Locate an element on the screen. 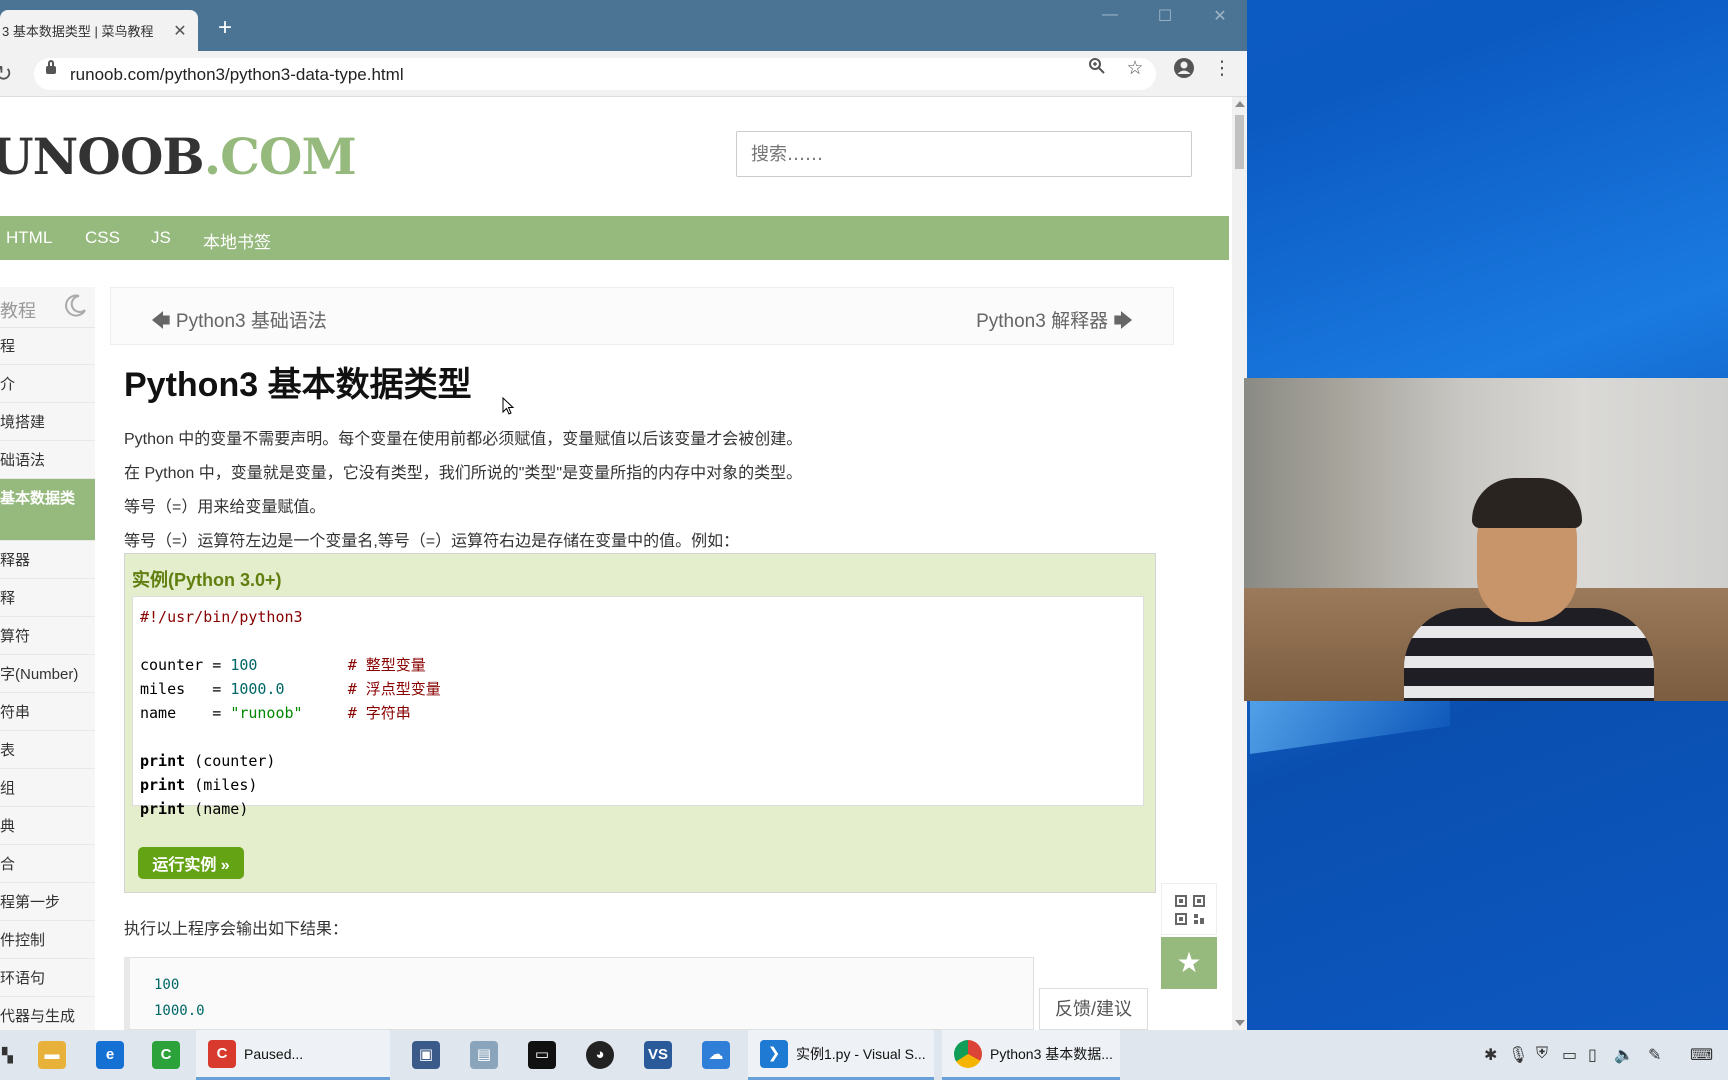 The width and height of the screenshot is (1728, 1080). bookmark-star-icon: ☆ is located at coordinates (1135, 68).